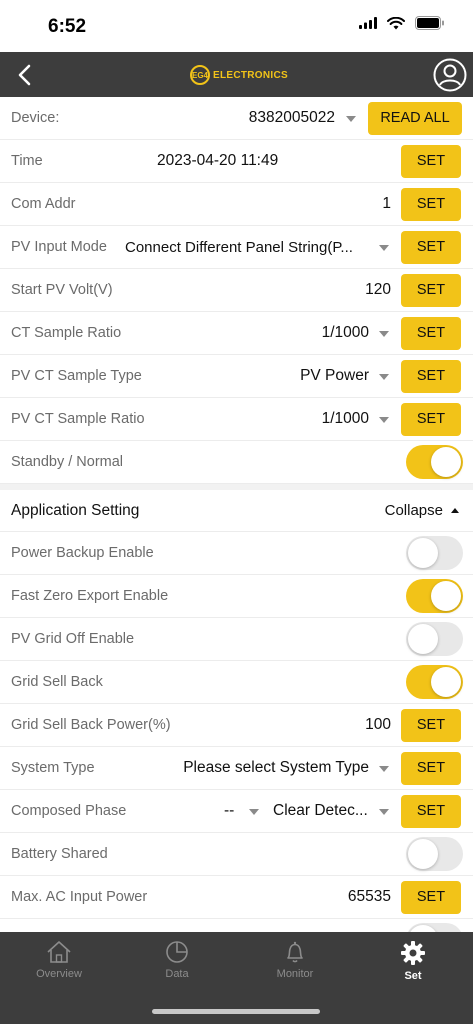  Describe the element at coordinates (200, 75) in the screenshot. I see `logo-badge: EG4` at that location.